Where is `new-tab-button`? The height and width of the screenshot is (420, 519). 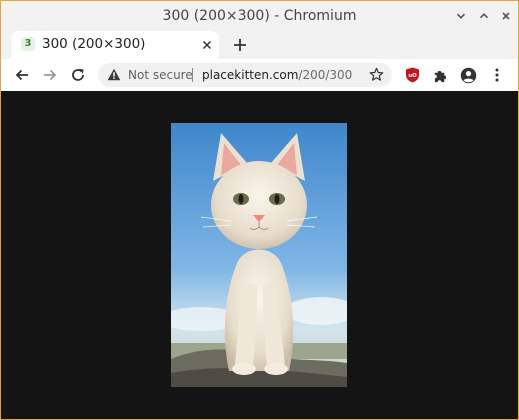
new-tab-button is located at coordinates (240, 45).